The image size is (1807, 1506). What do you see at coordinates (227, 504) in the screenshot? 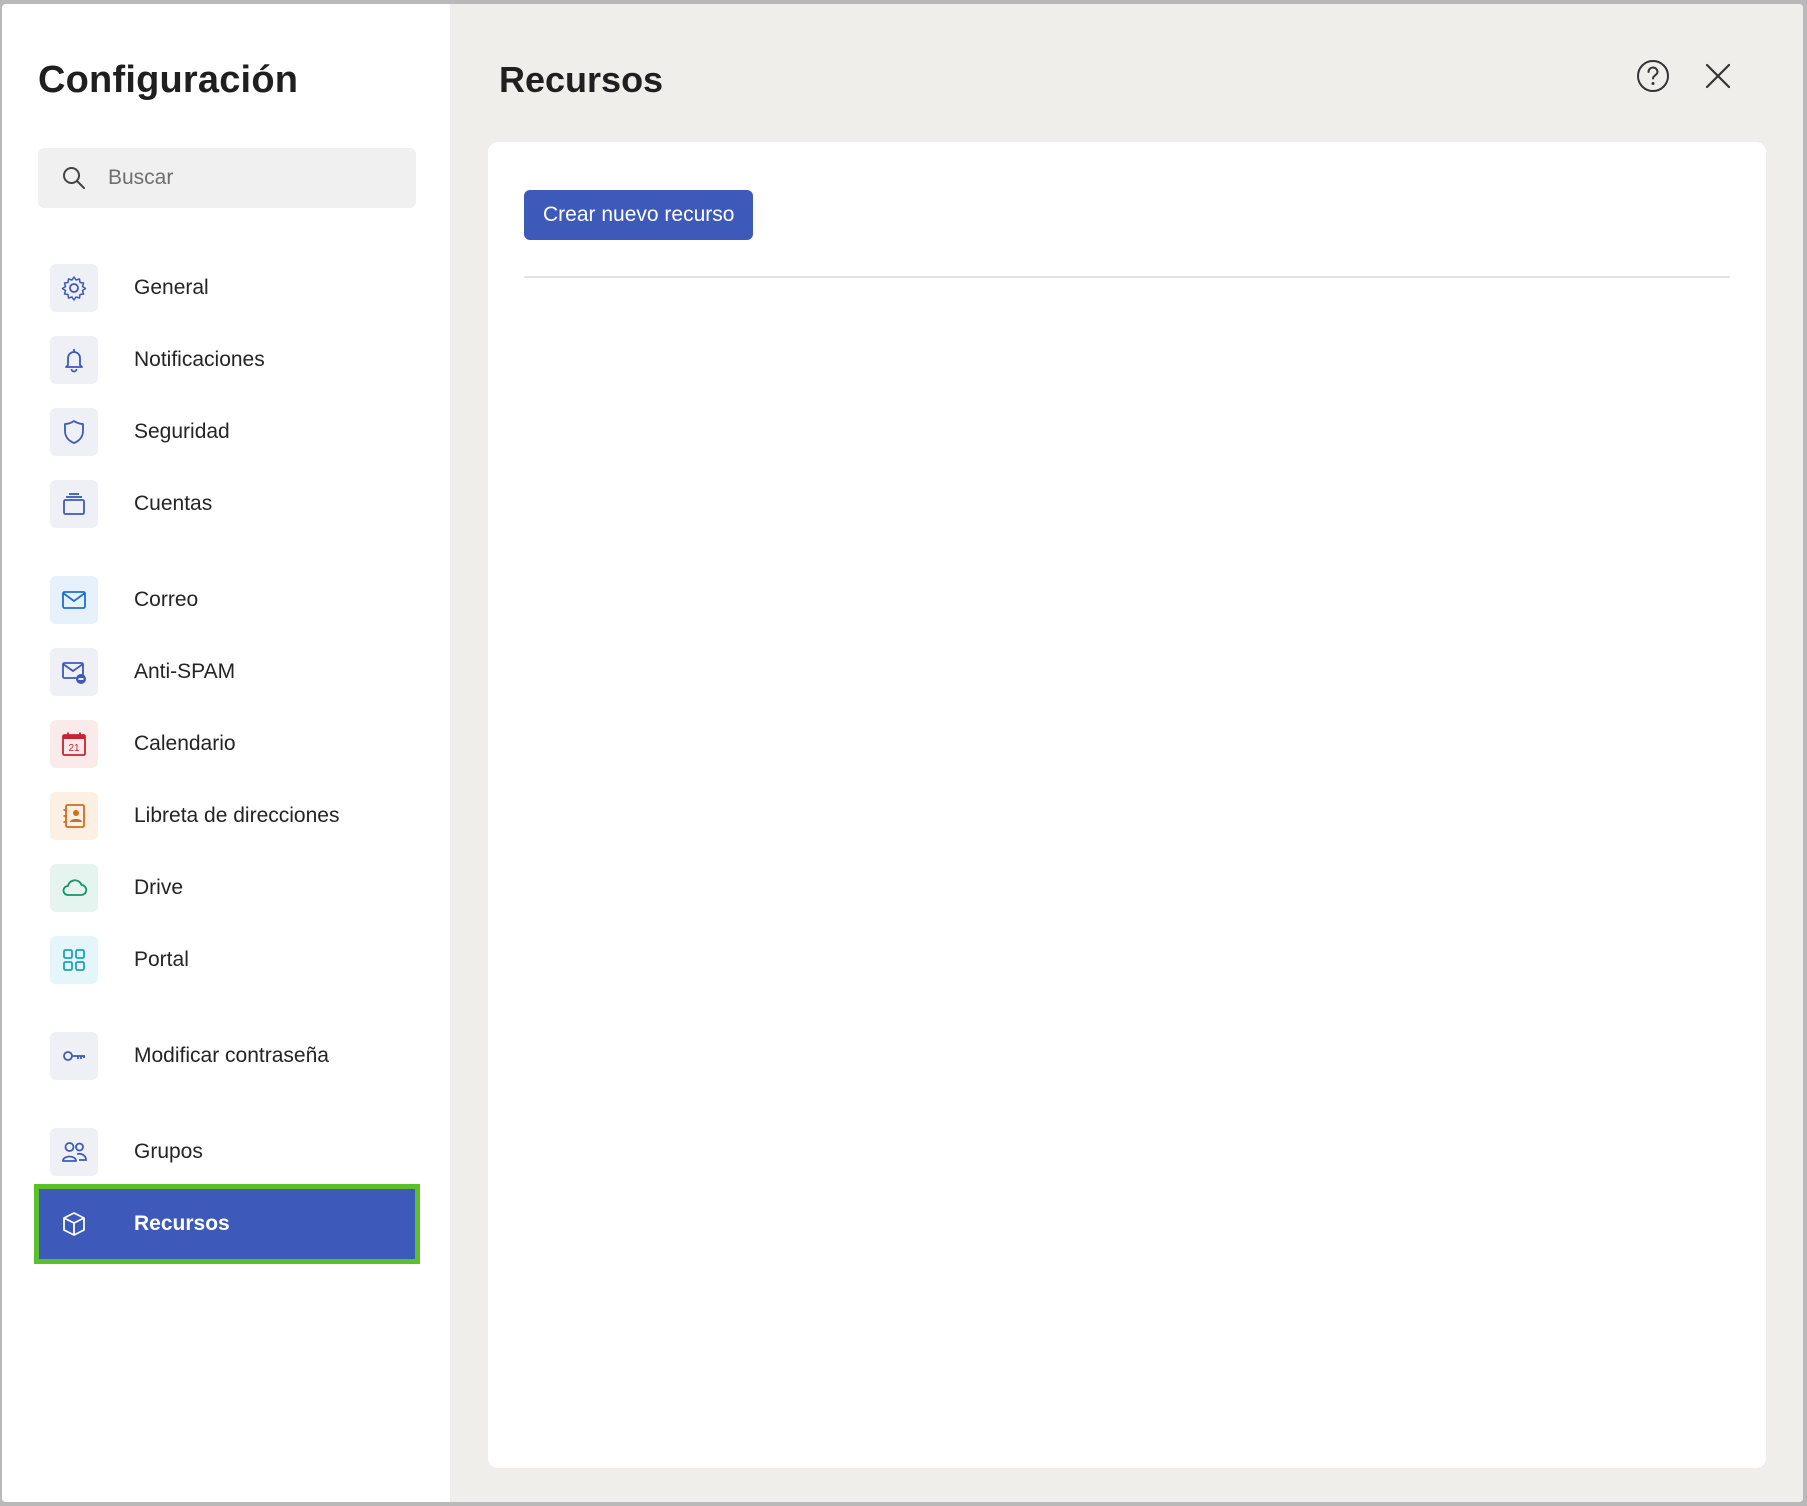
I see `sidebar-item-cuentas: Cuentas` at bounding box center [227, 504].